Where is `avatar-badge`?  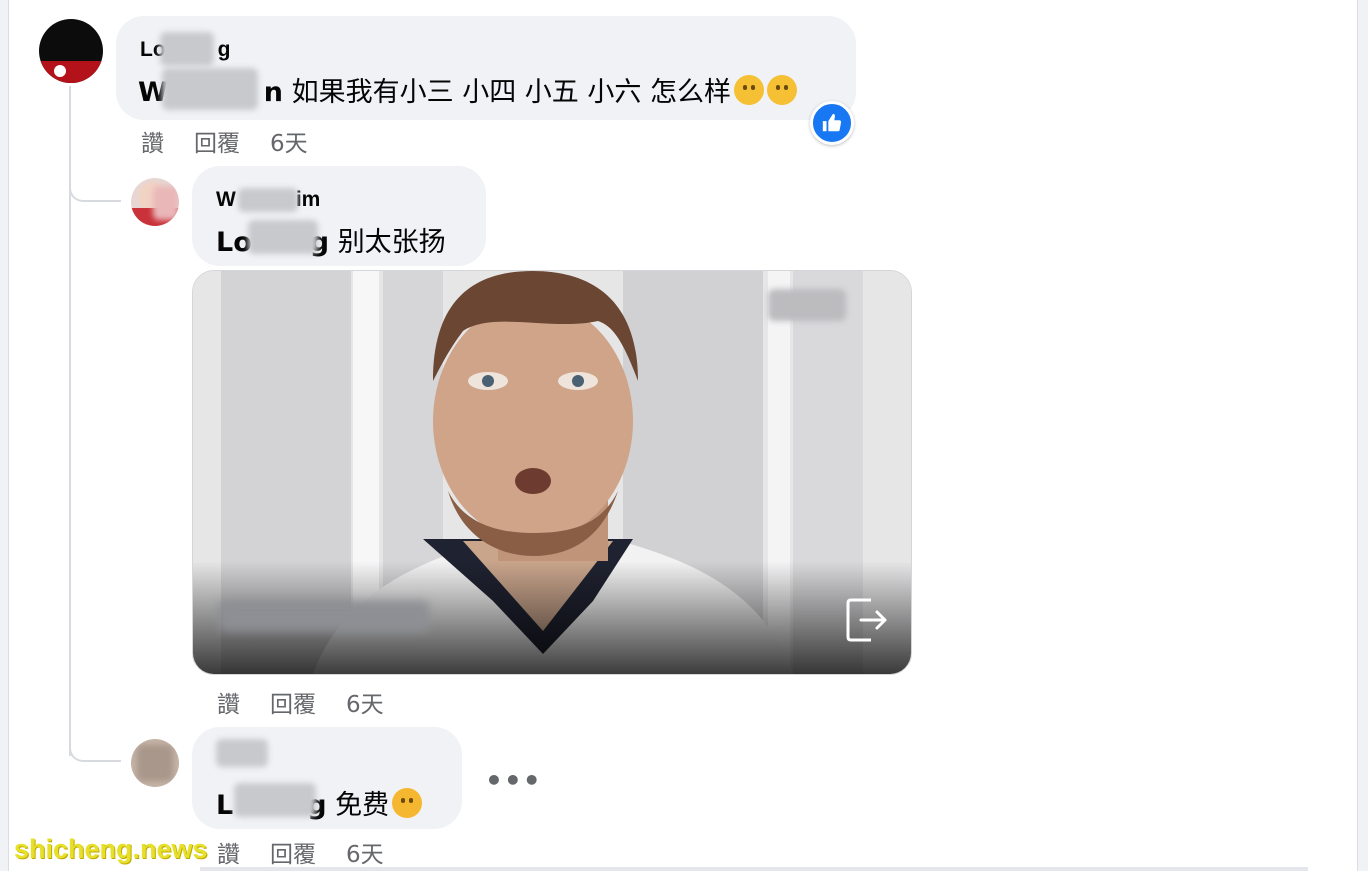
avatar-badge is located at coordinates (71, 72).